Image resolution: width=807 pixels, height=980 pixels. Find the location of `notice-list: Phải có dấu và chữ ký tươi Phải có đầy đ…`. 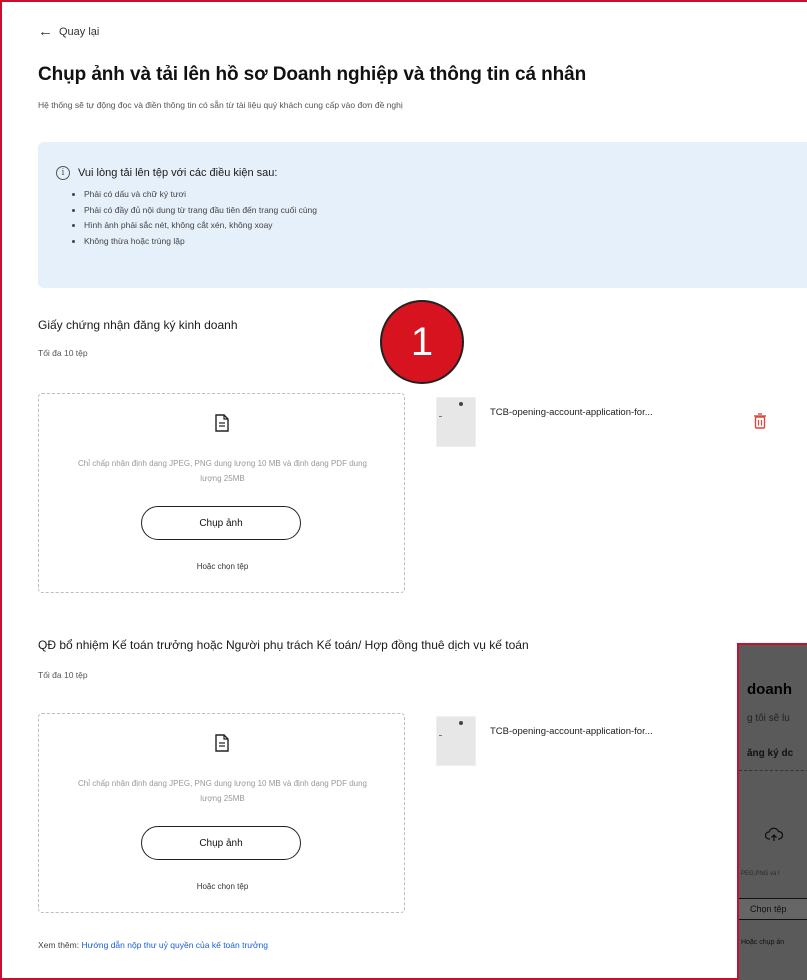

notice-list: Phải có dấu và chữ ký tươi Phải có đầy đ… is located at coordinates (200, 218).